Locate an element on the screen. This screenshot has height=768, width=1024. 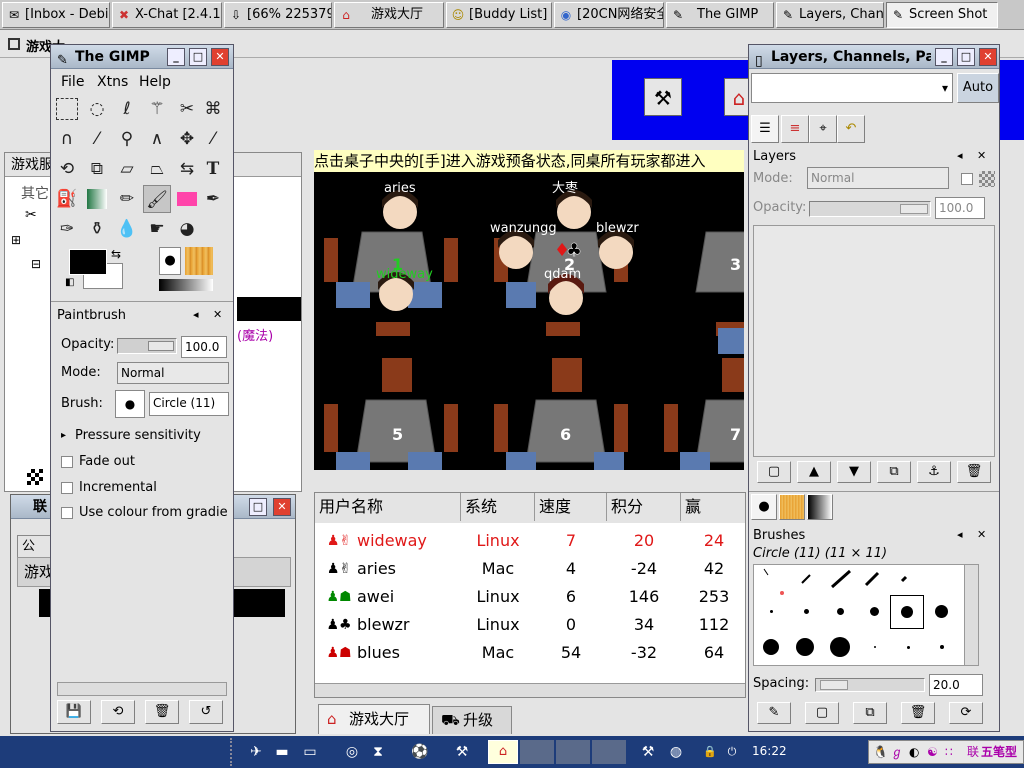
move-tool: ✥ is located at coordinates (187, 139).